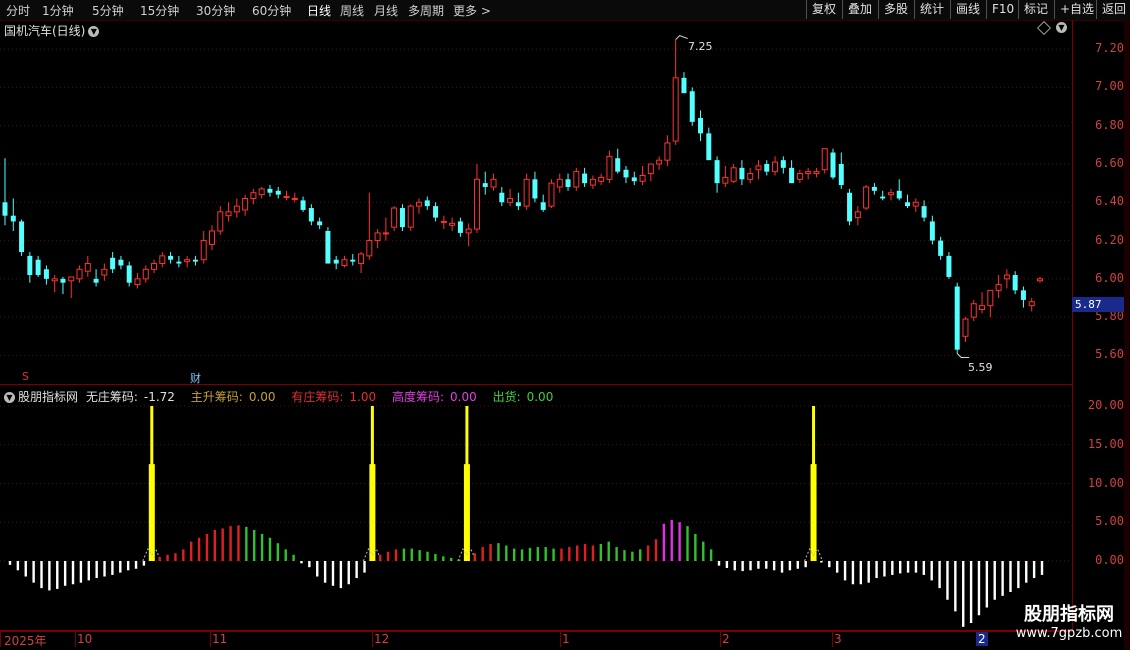 Image resolution: width=1130 pixels, height=650 pixels. Describe the element at coordinates (426, 10) in the screenshot. I see `period-multi: 多周期` at that location.